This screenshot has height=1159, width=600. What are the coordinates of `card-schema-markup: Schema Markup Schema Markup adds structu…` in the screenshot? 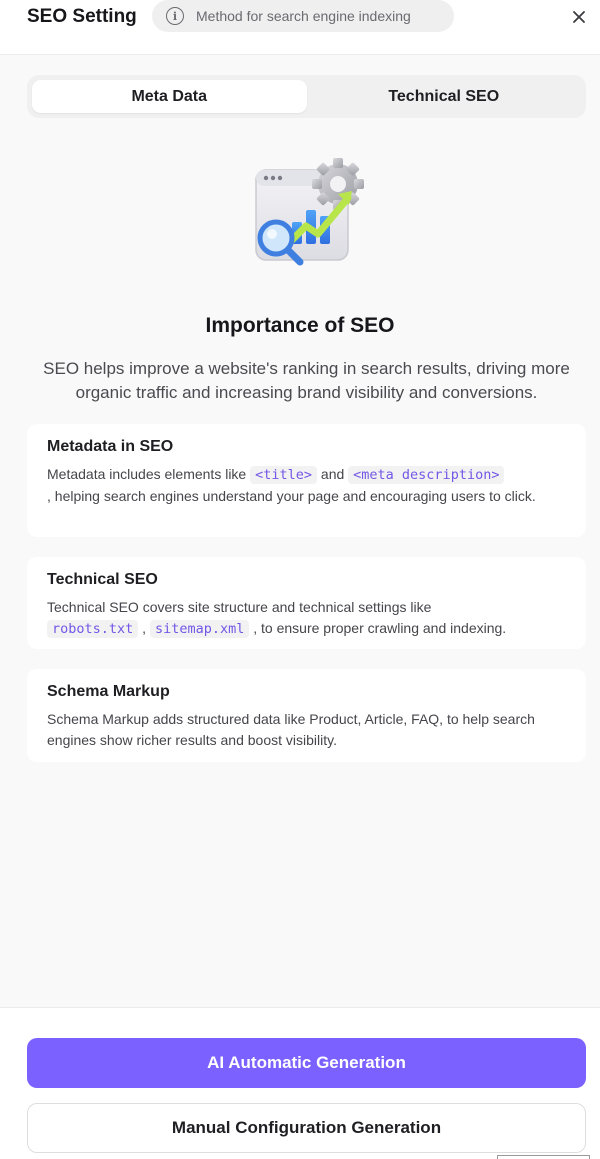 It's located at (306, 715).